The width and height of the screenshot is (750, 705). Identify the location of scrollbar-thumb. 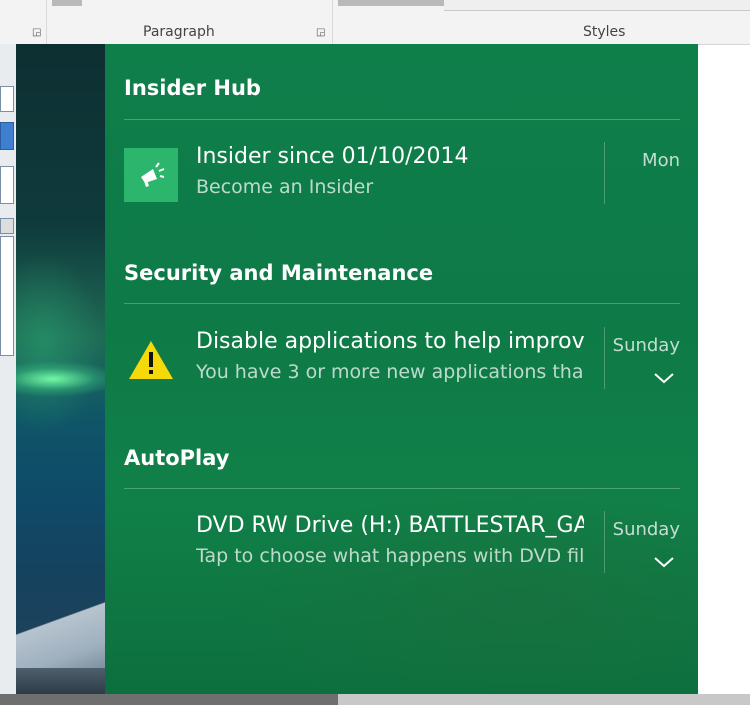
(169, 699).